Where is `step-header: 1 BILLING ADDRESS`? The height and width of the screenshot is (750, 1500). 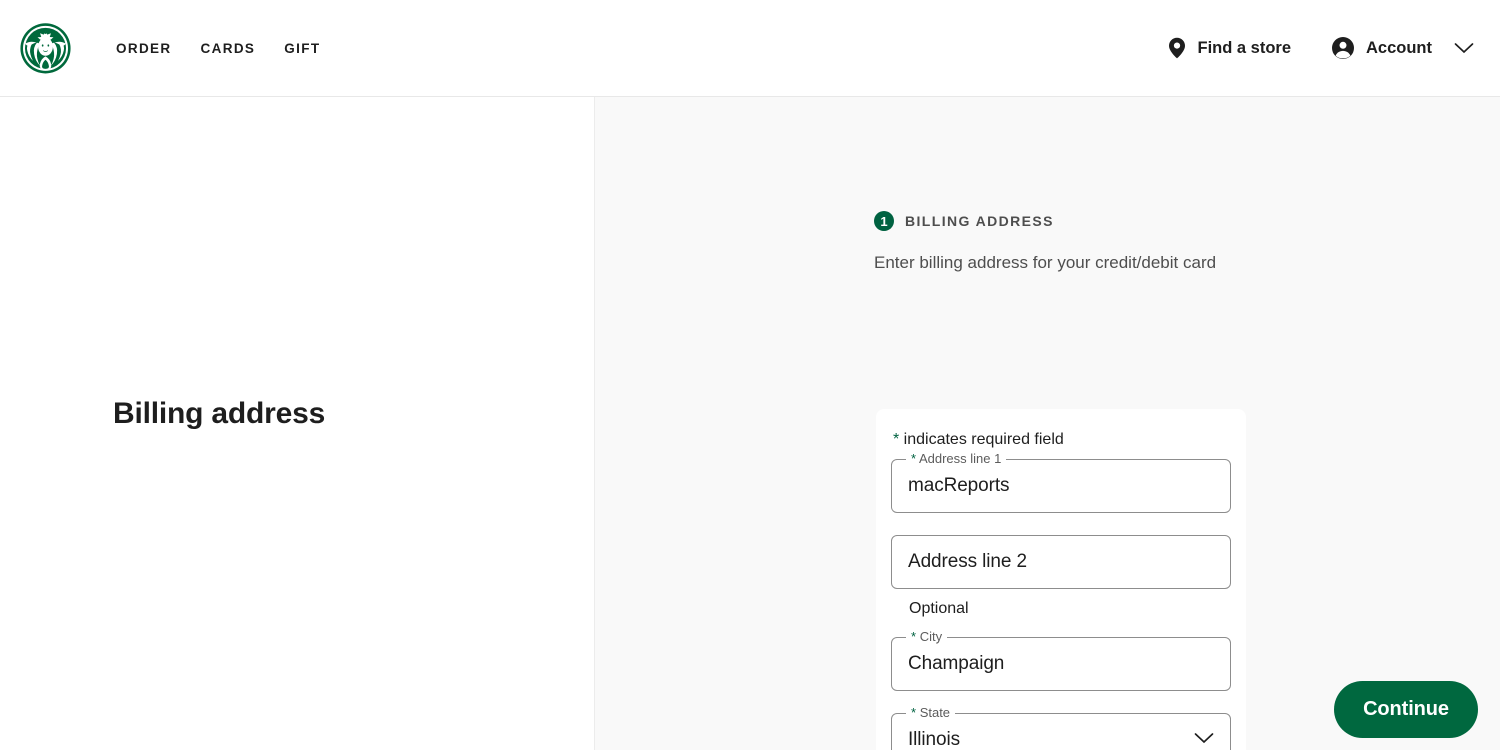
step-header: 1 BILLING ADDRESS is located at coordinates (1059, 221).